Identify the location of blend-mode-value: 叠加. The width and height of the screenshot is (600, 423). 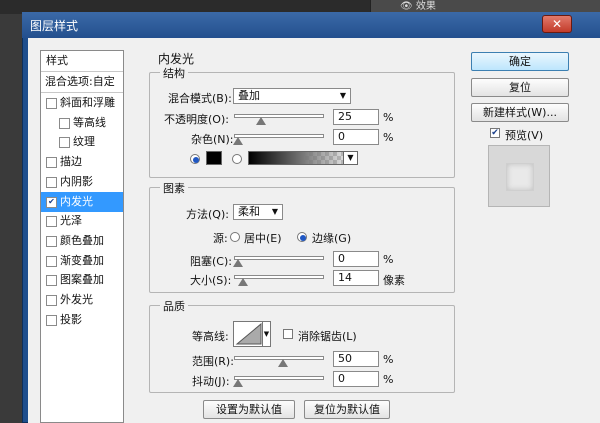
(249, 95).